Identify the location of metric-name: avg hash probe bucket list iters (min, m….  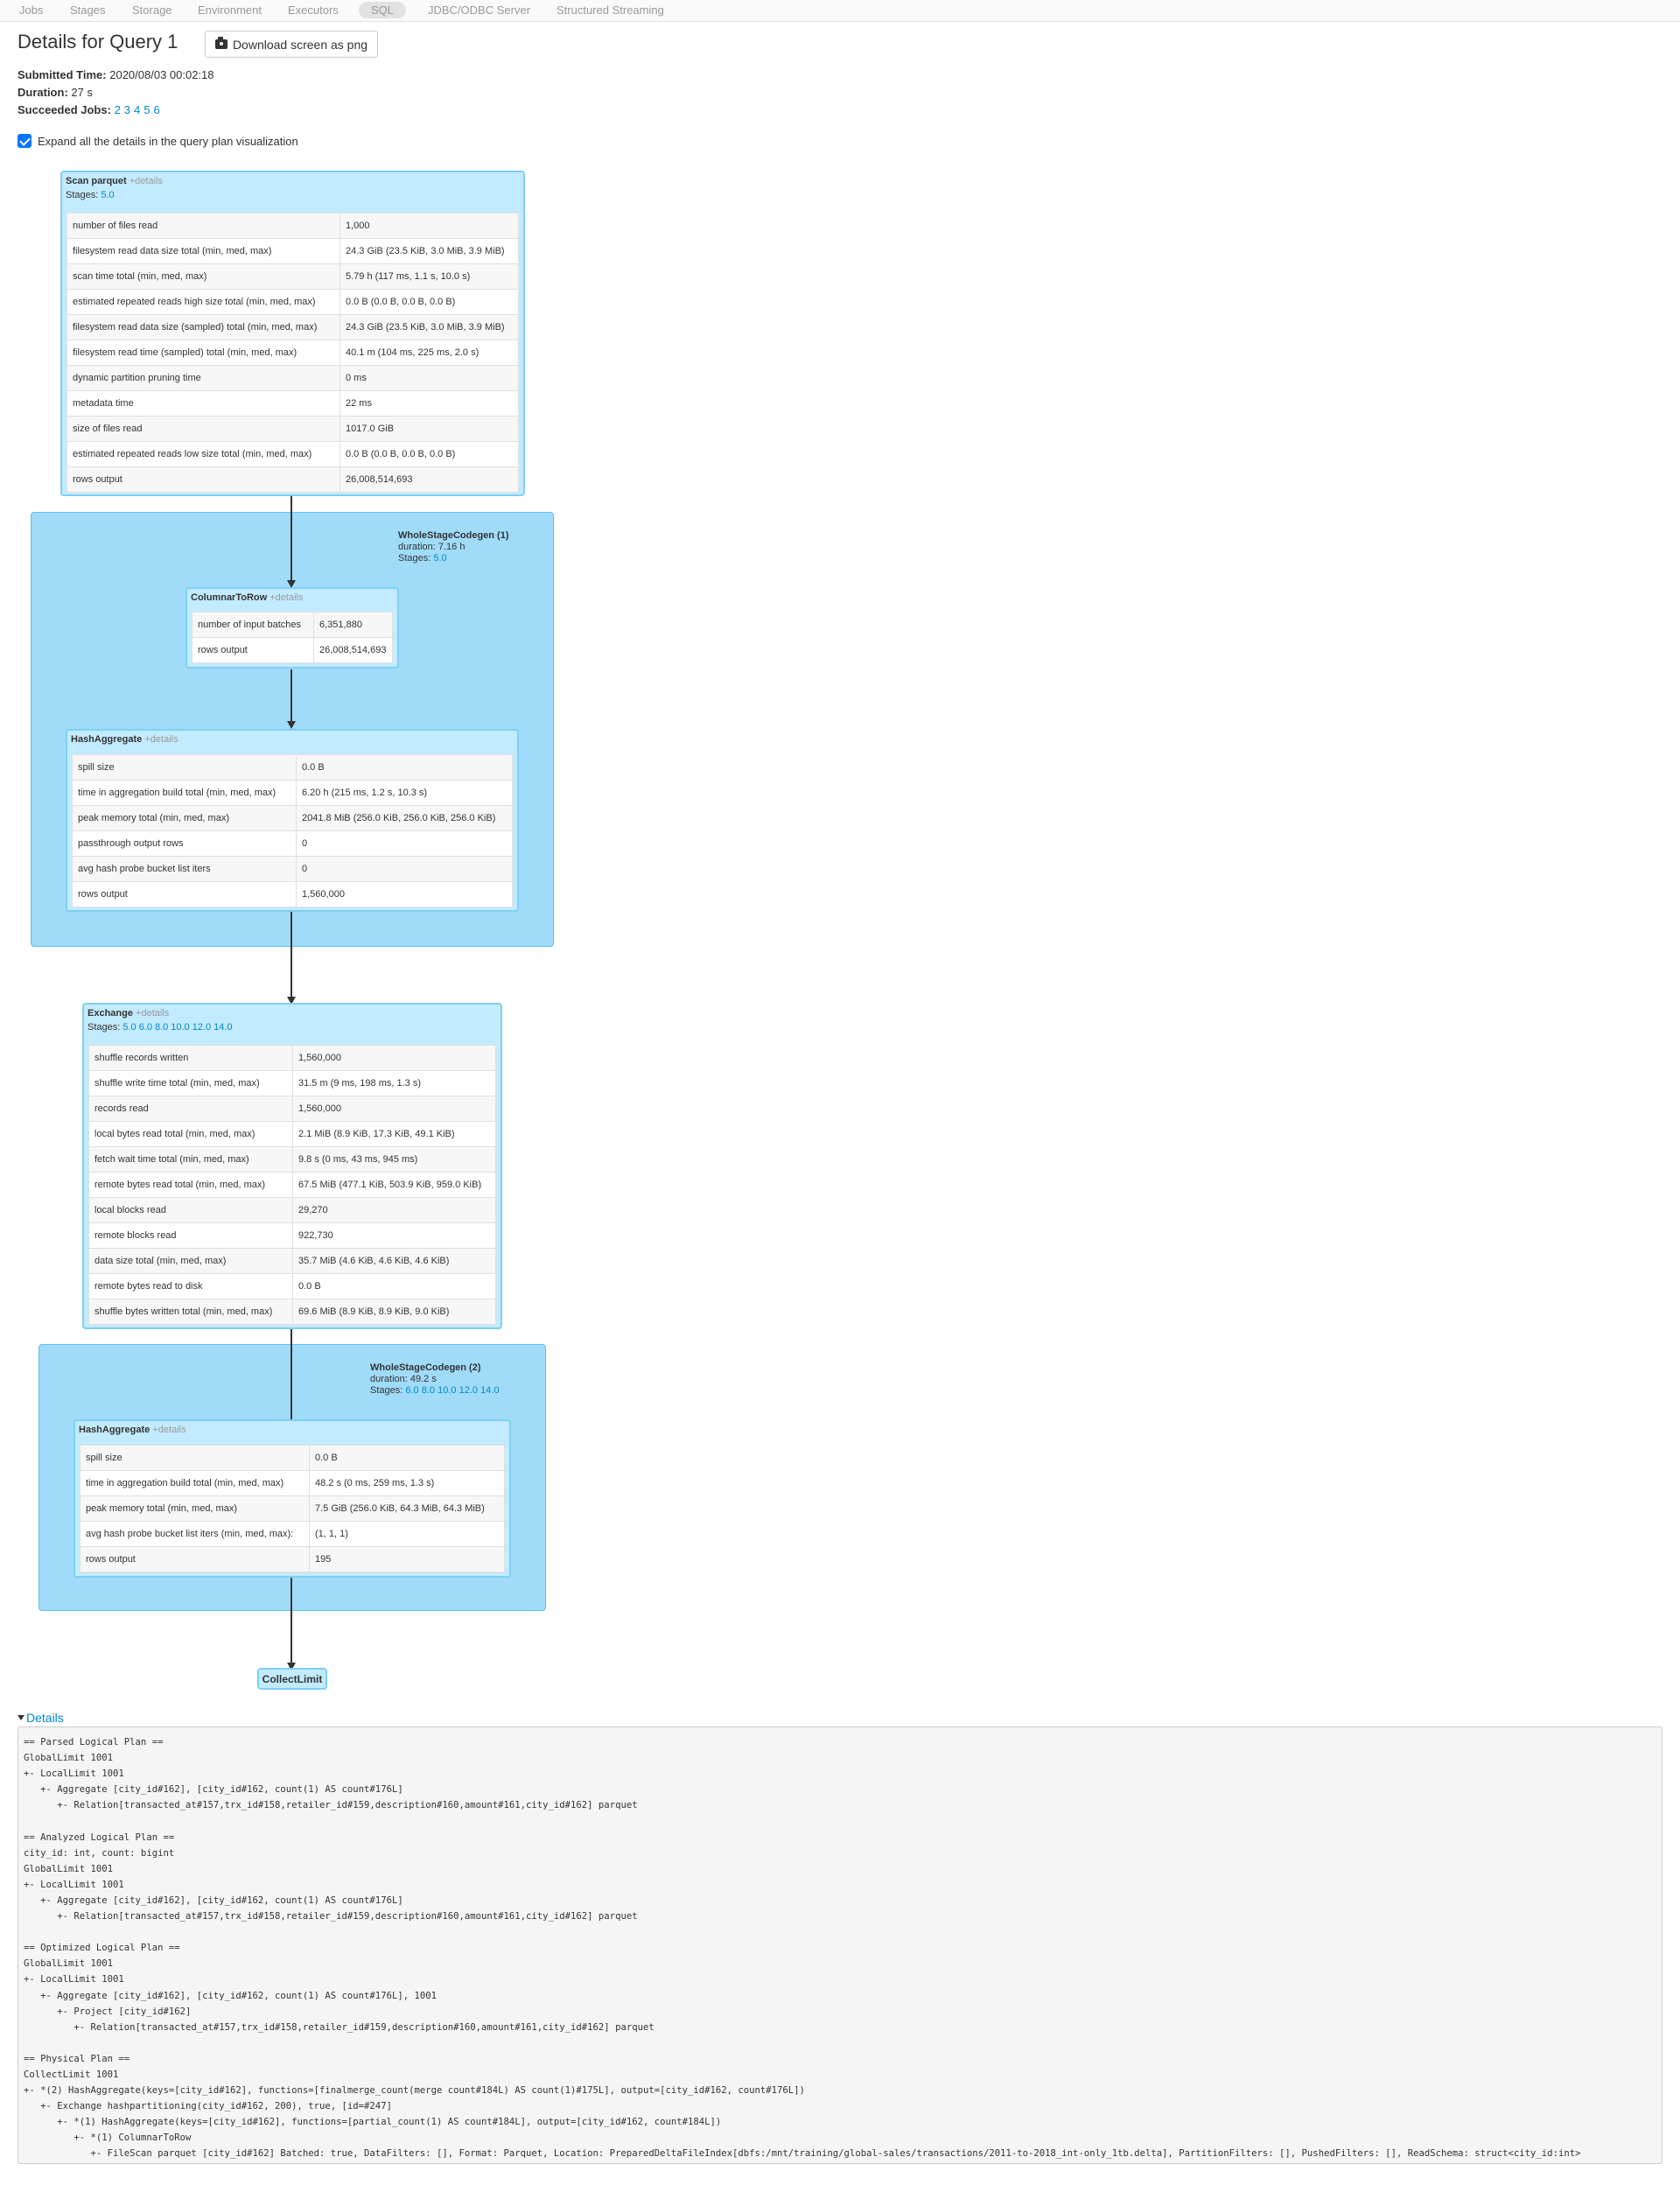
(195, 1534).